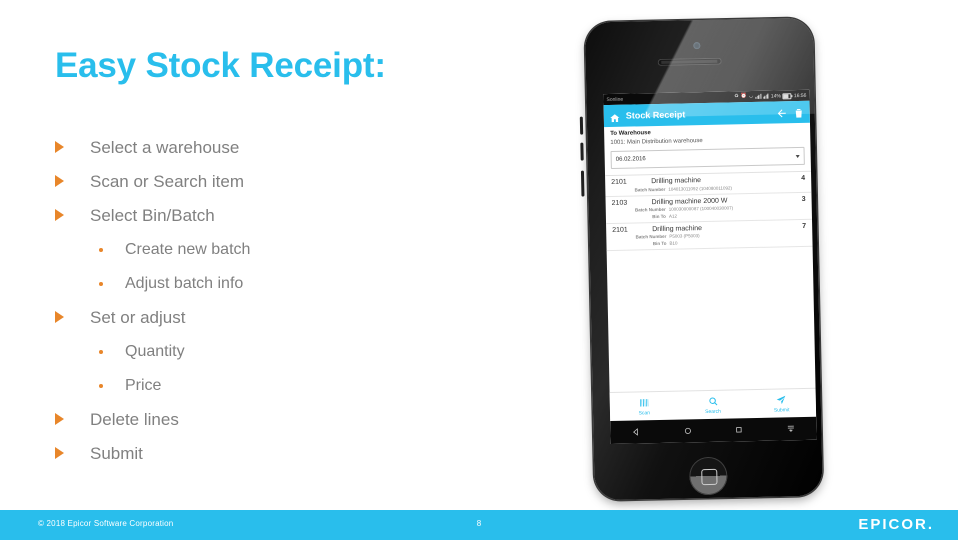 This screenshot has width=958, height=540. I want to click on tab-scan: Scan, so click(644, 406).